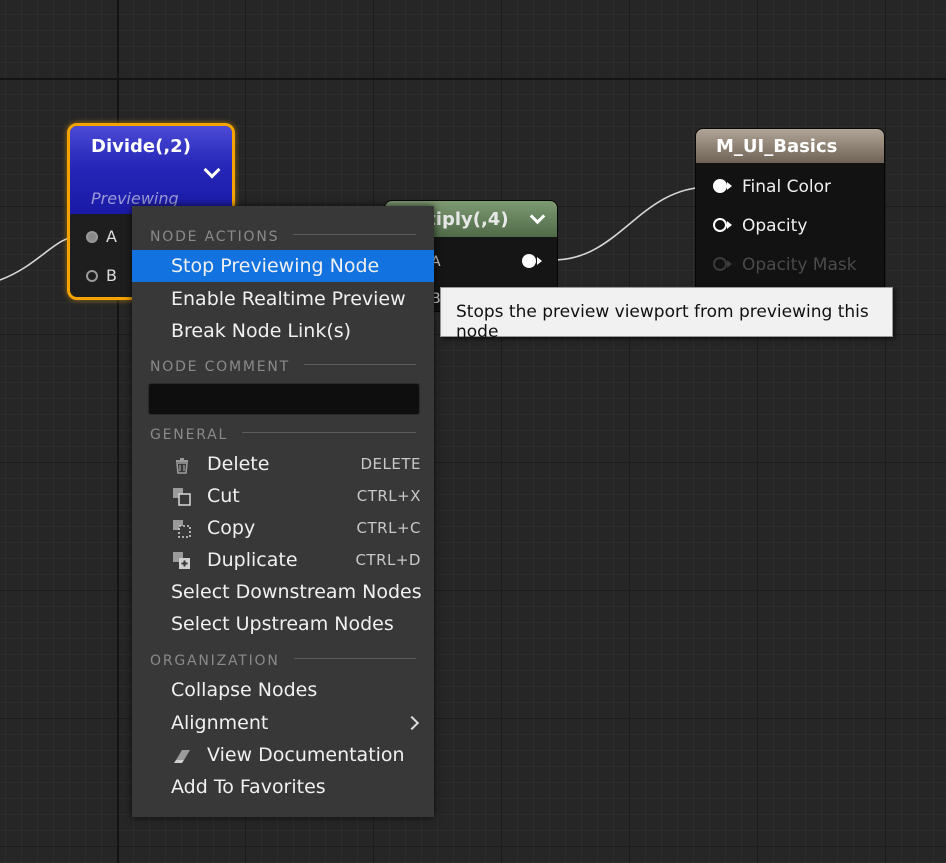 This screenshot has width=946, height=863. I want to click on documentation-icon, so click(182, 756).